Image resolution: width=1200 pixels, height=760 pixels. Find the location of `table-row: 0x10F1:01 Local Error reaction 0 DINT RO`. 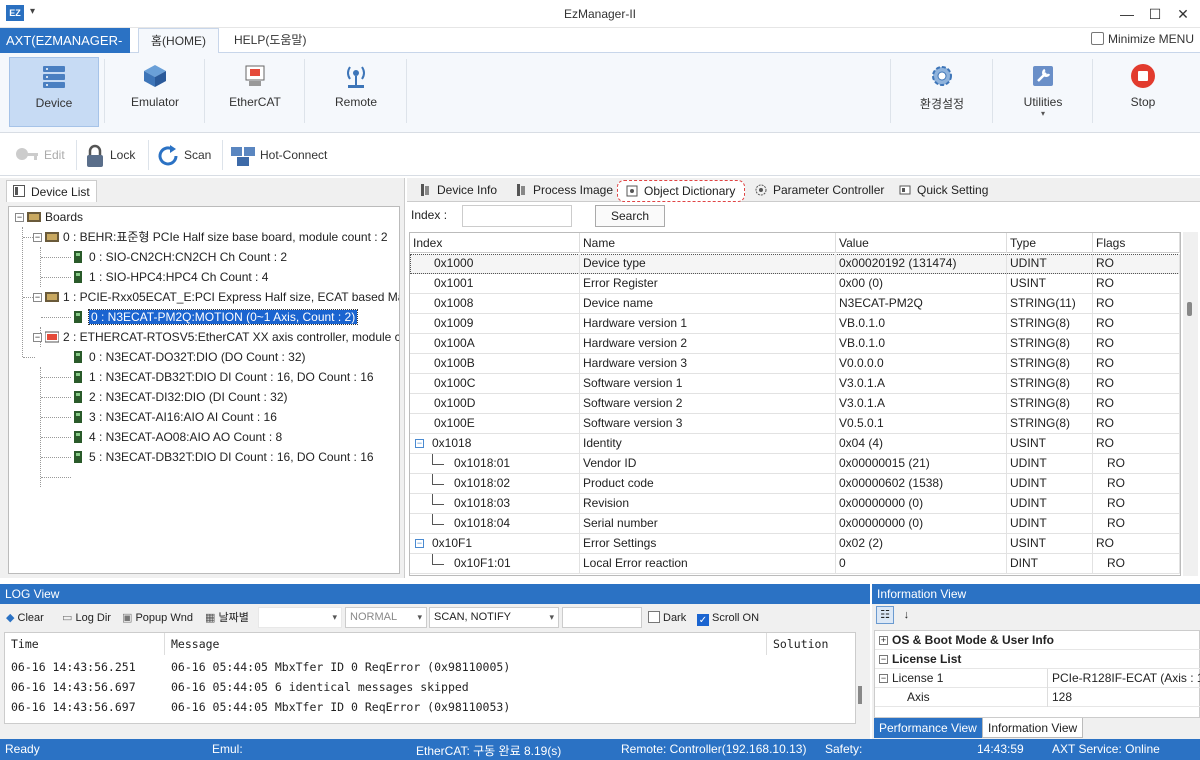

table-row: 0x10F1:01 Local Error reaction 0 DINT RO is located at coordinates (795, 564).